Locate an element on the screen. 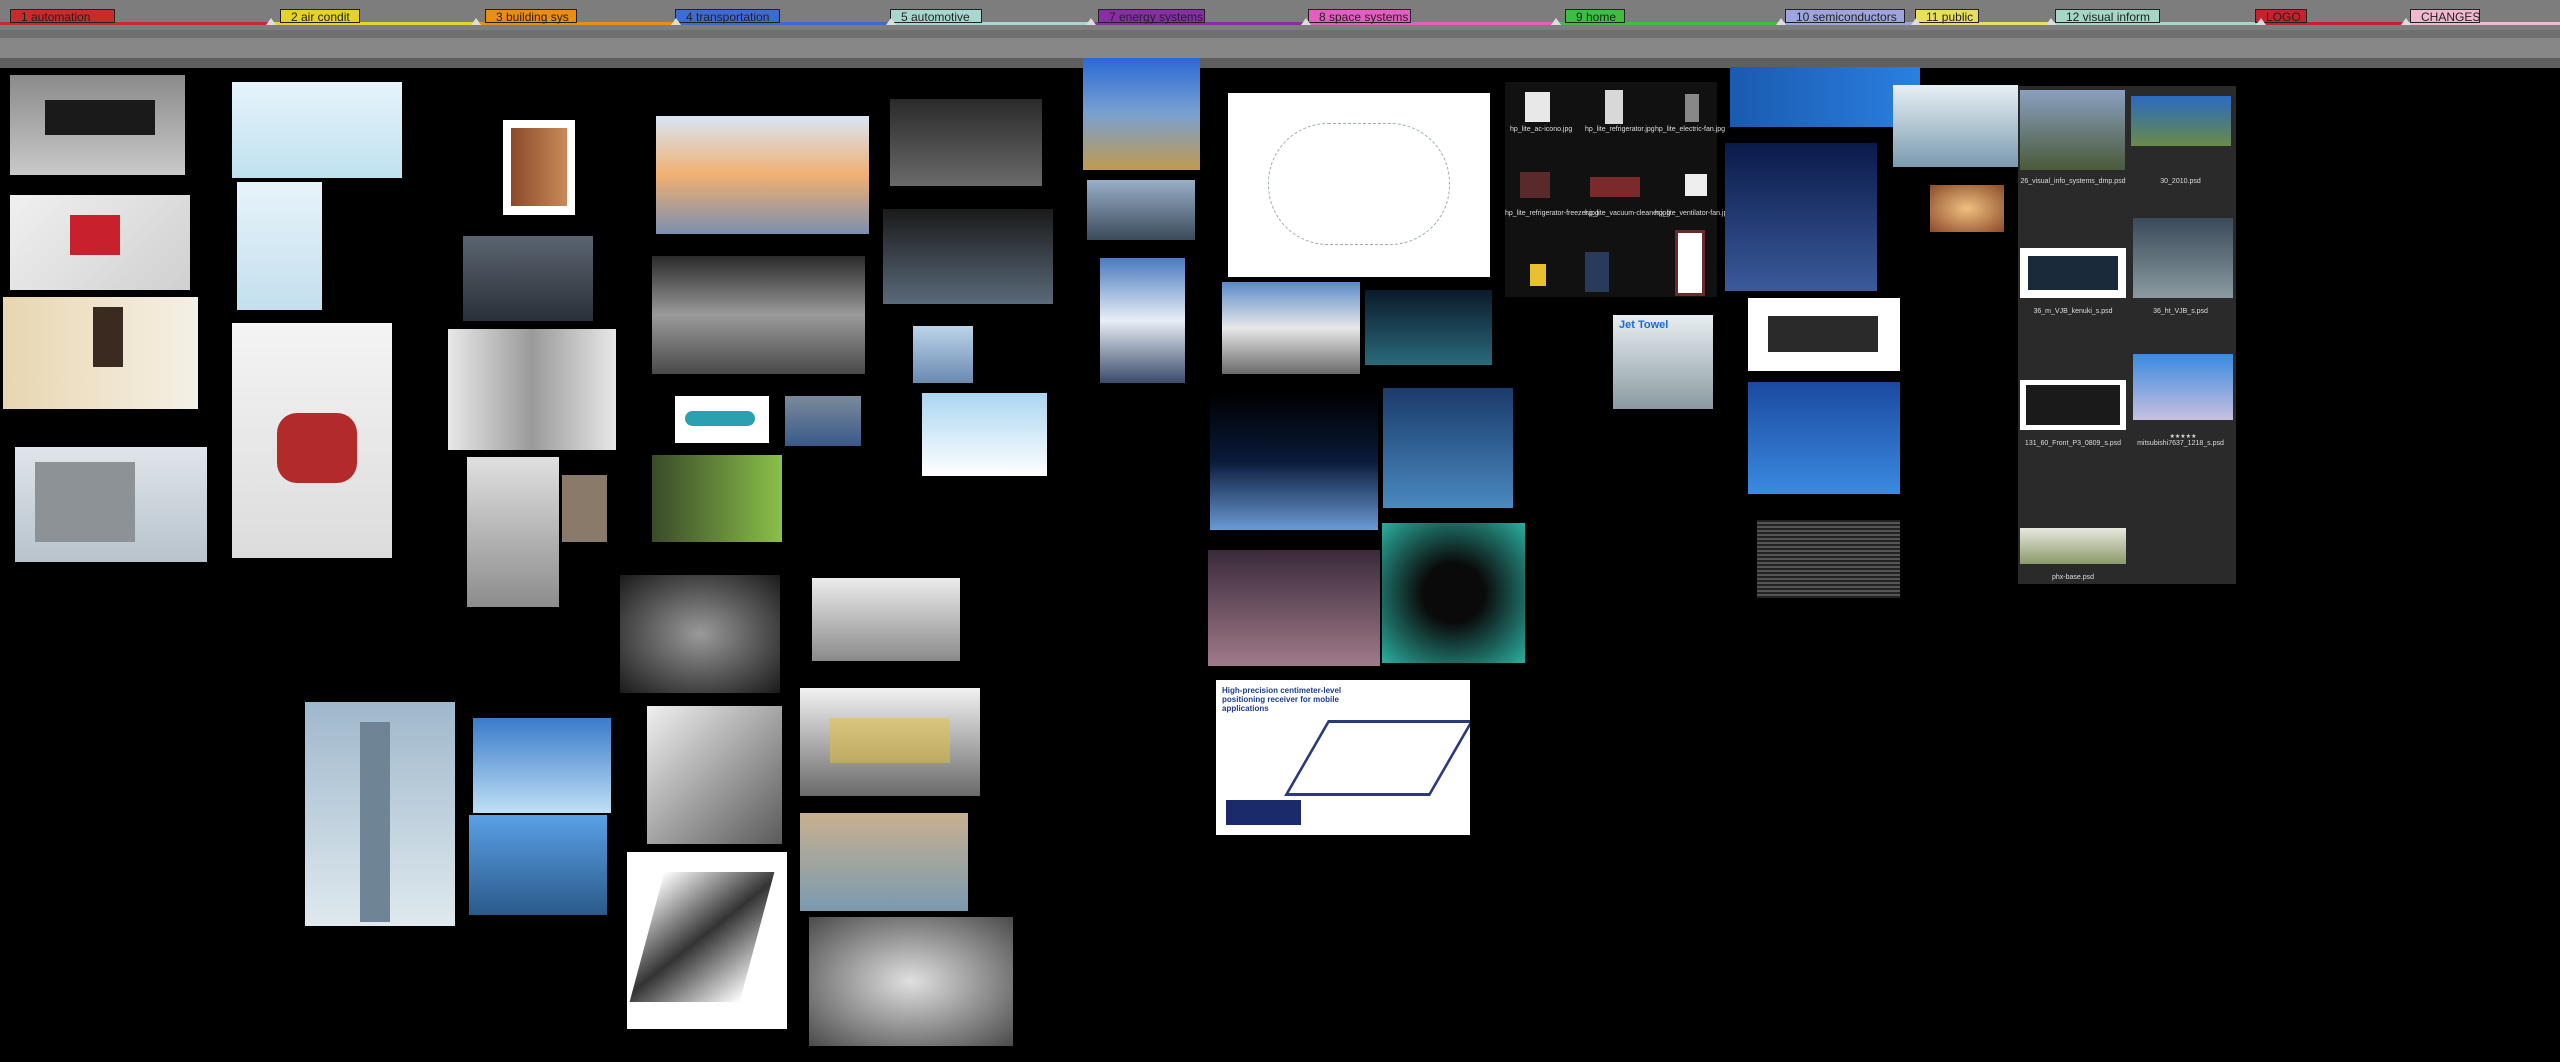 This screenshot has width=2560, height=1062. power-modules-image is located at coordinates (1824, 334).